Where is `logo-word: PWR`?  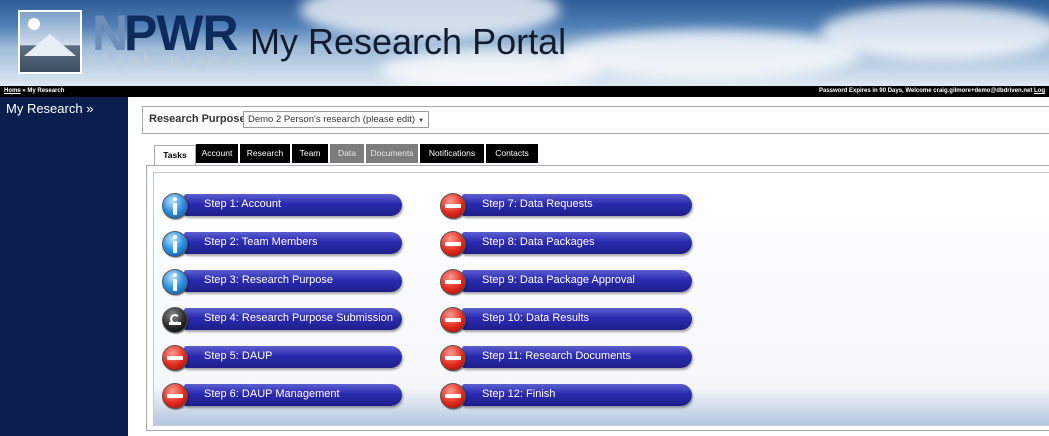
logo-word: PWR is located at coordinates (181, 33).